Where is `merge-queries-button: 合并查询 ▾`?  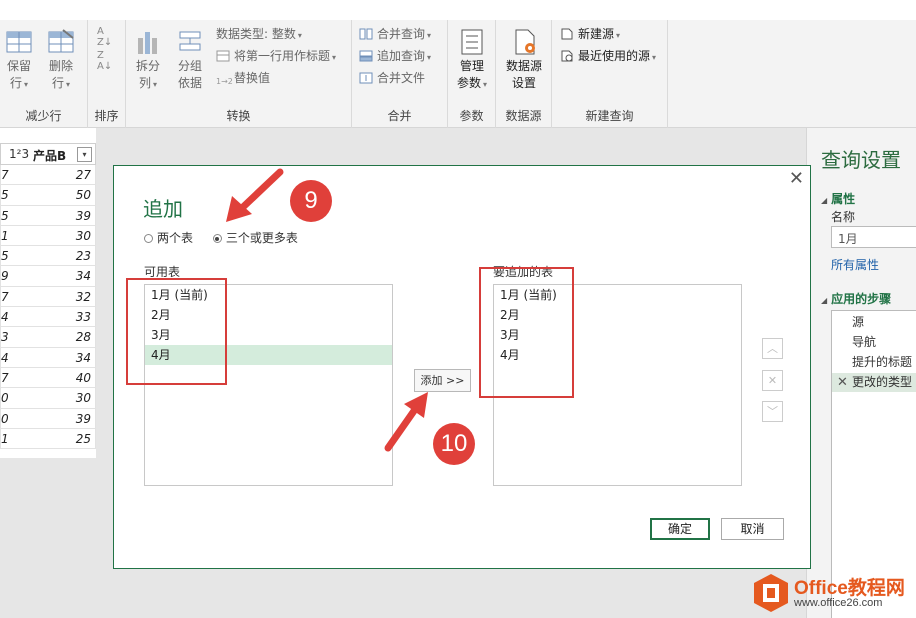
merge-queries-button: 合并查询 ▾ is located at coordinates (395, 35).